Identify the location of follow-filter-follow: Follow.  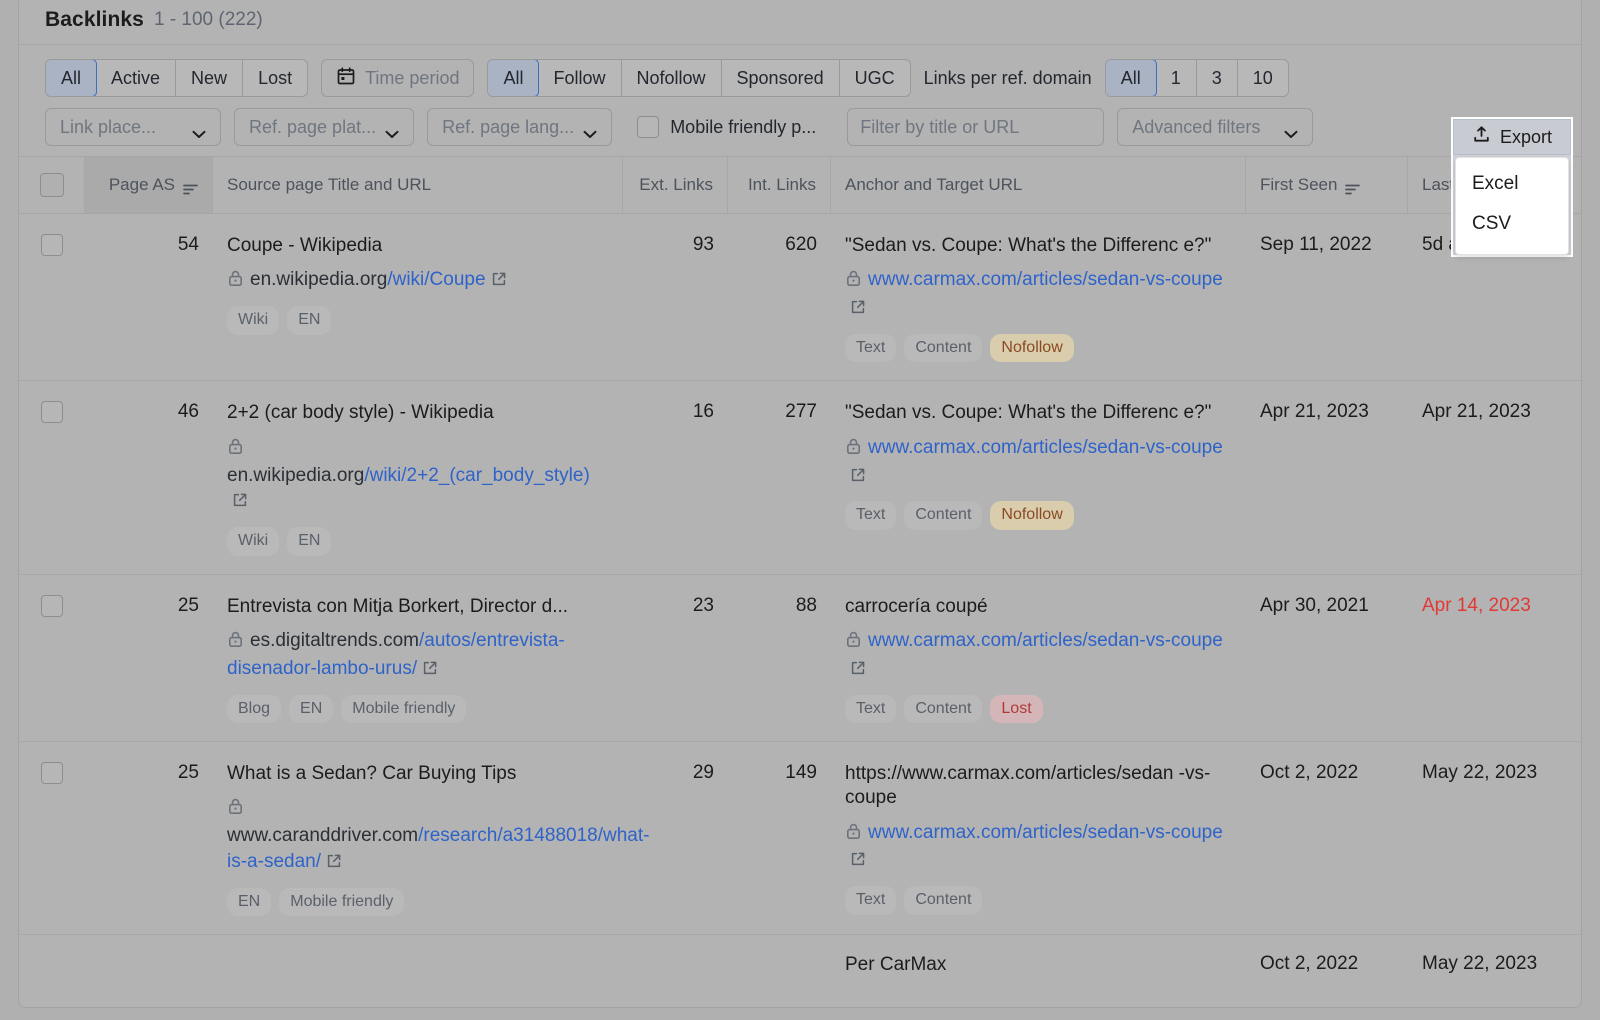
(580, 78).